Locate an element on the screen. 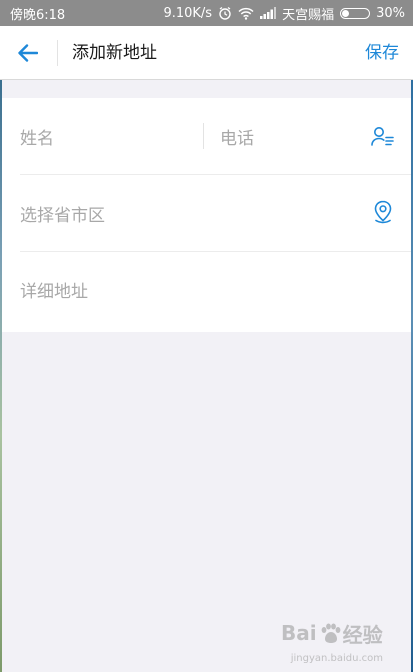 The height and width of the screenshot is (672, 413). contact-book-icon is located at coordinates (382, 136).